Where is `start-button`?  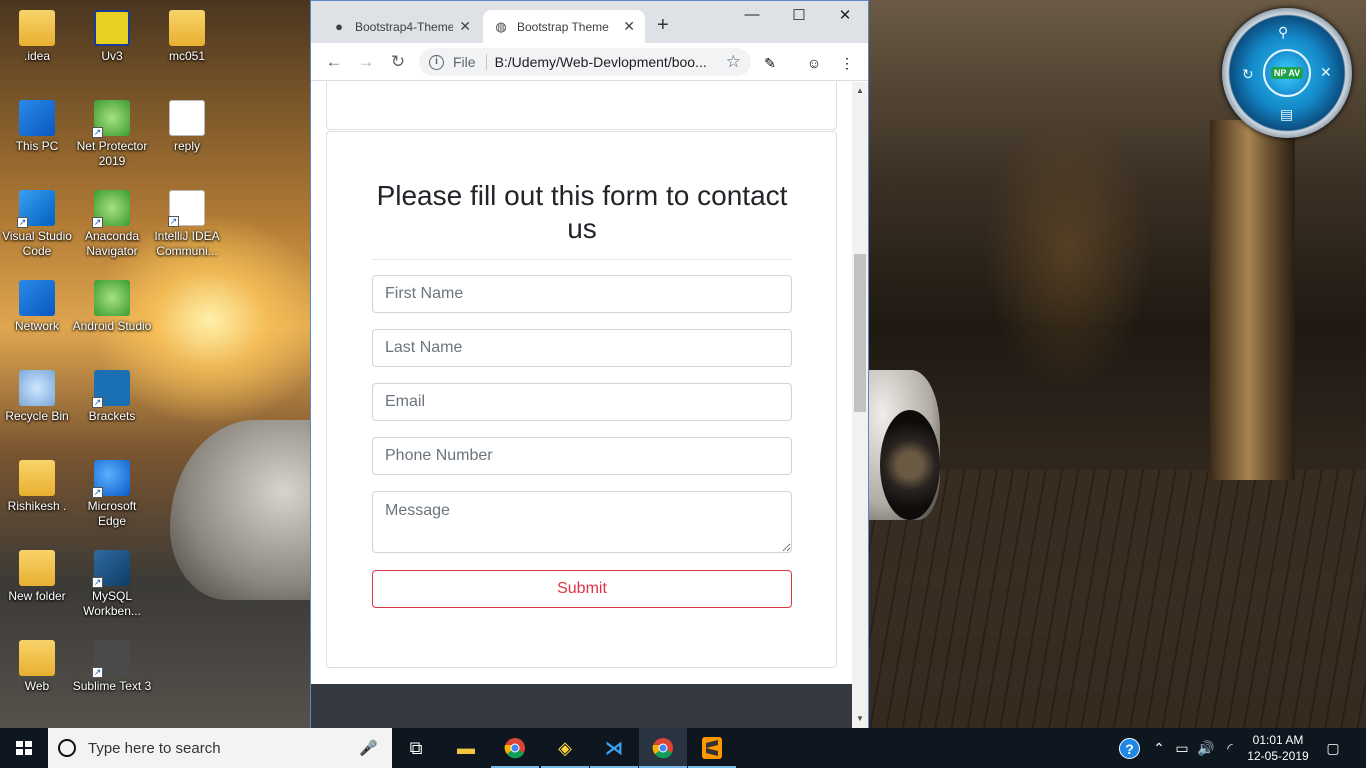 start-button is located at coordinates (24, 748).